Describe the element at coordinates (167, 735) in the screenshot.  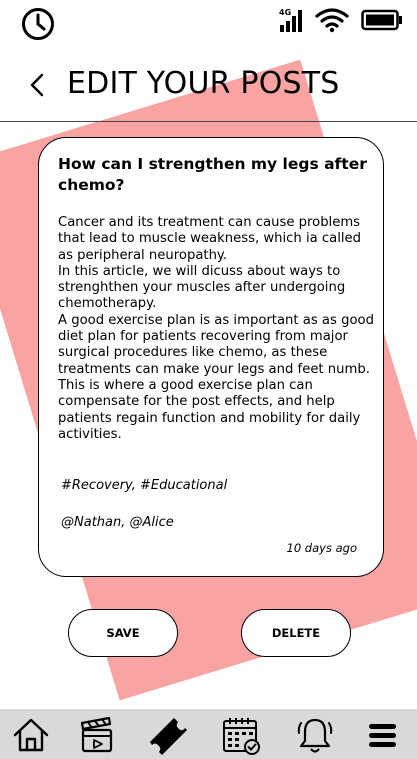
I see `ticket-icon` at that location.